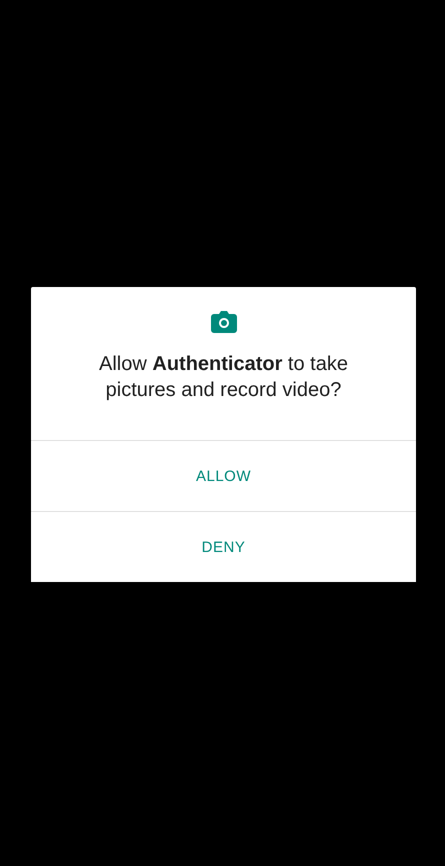 The height and width of the screenshot is (866, 445). Describe the element at coordinates (223, 377) in the screenshot. I see `permission-message: Allow Authenticator to take pictures and record video?` at that location.